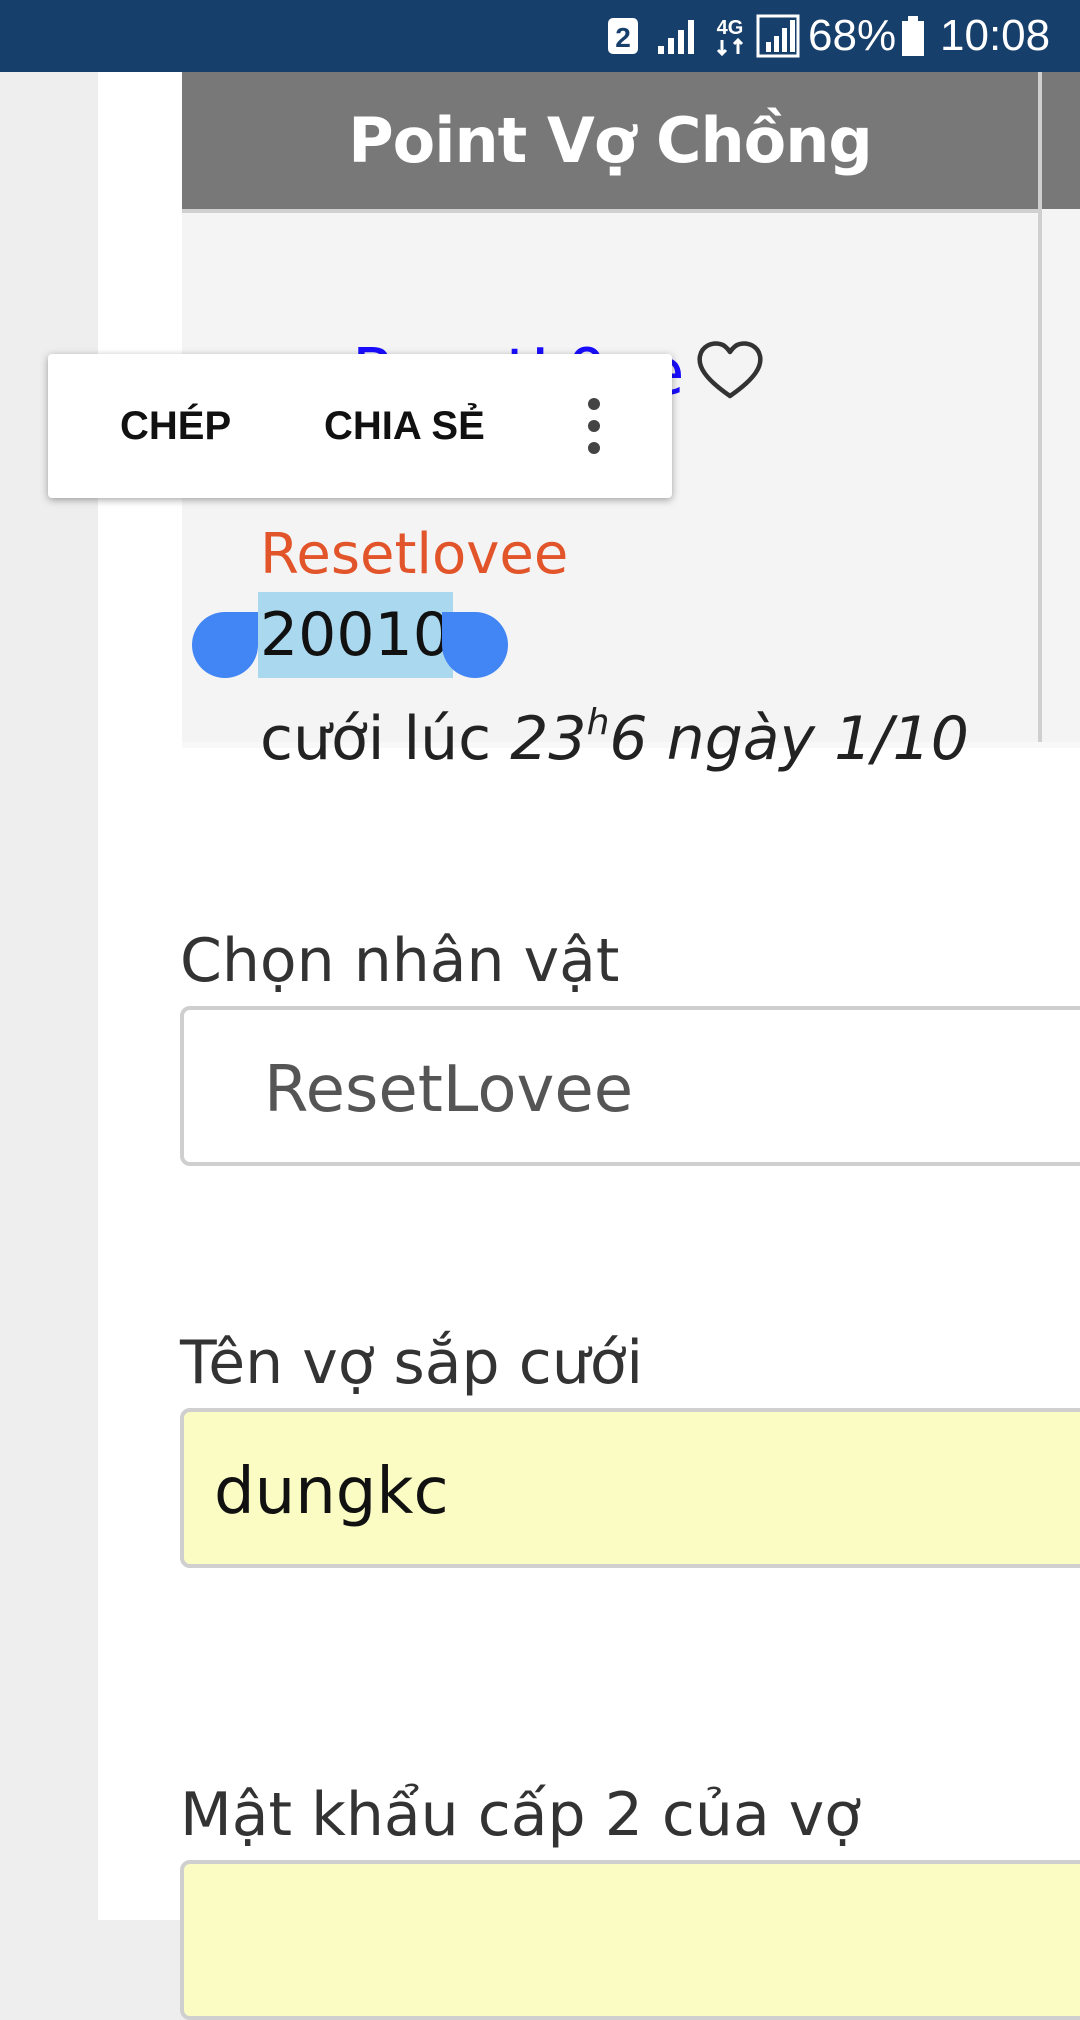  I want to click on selection-end-handle, so click(475, 645).